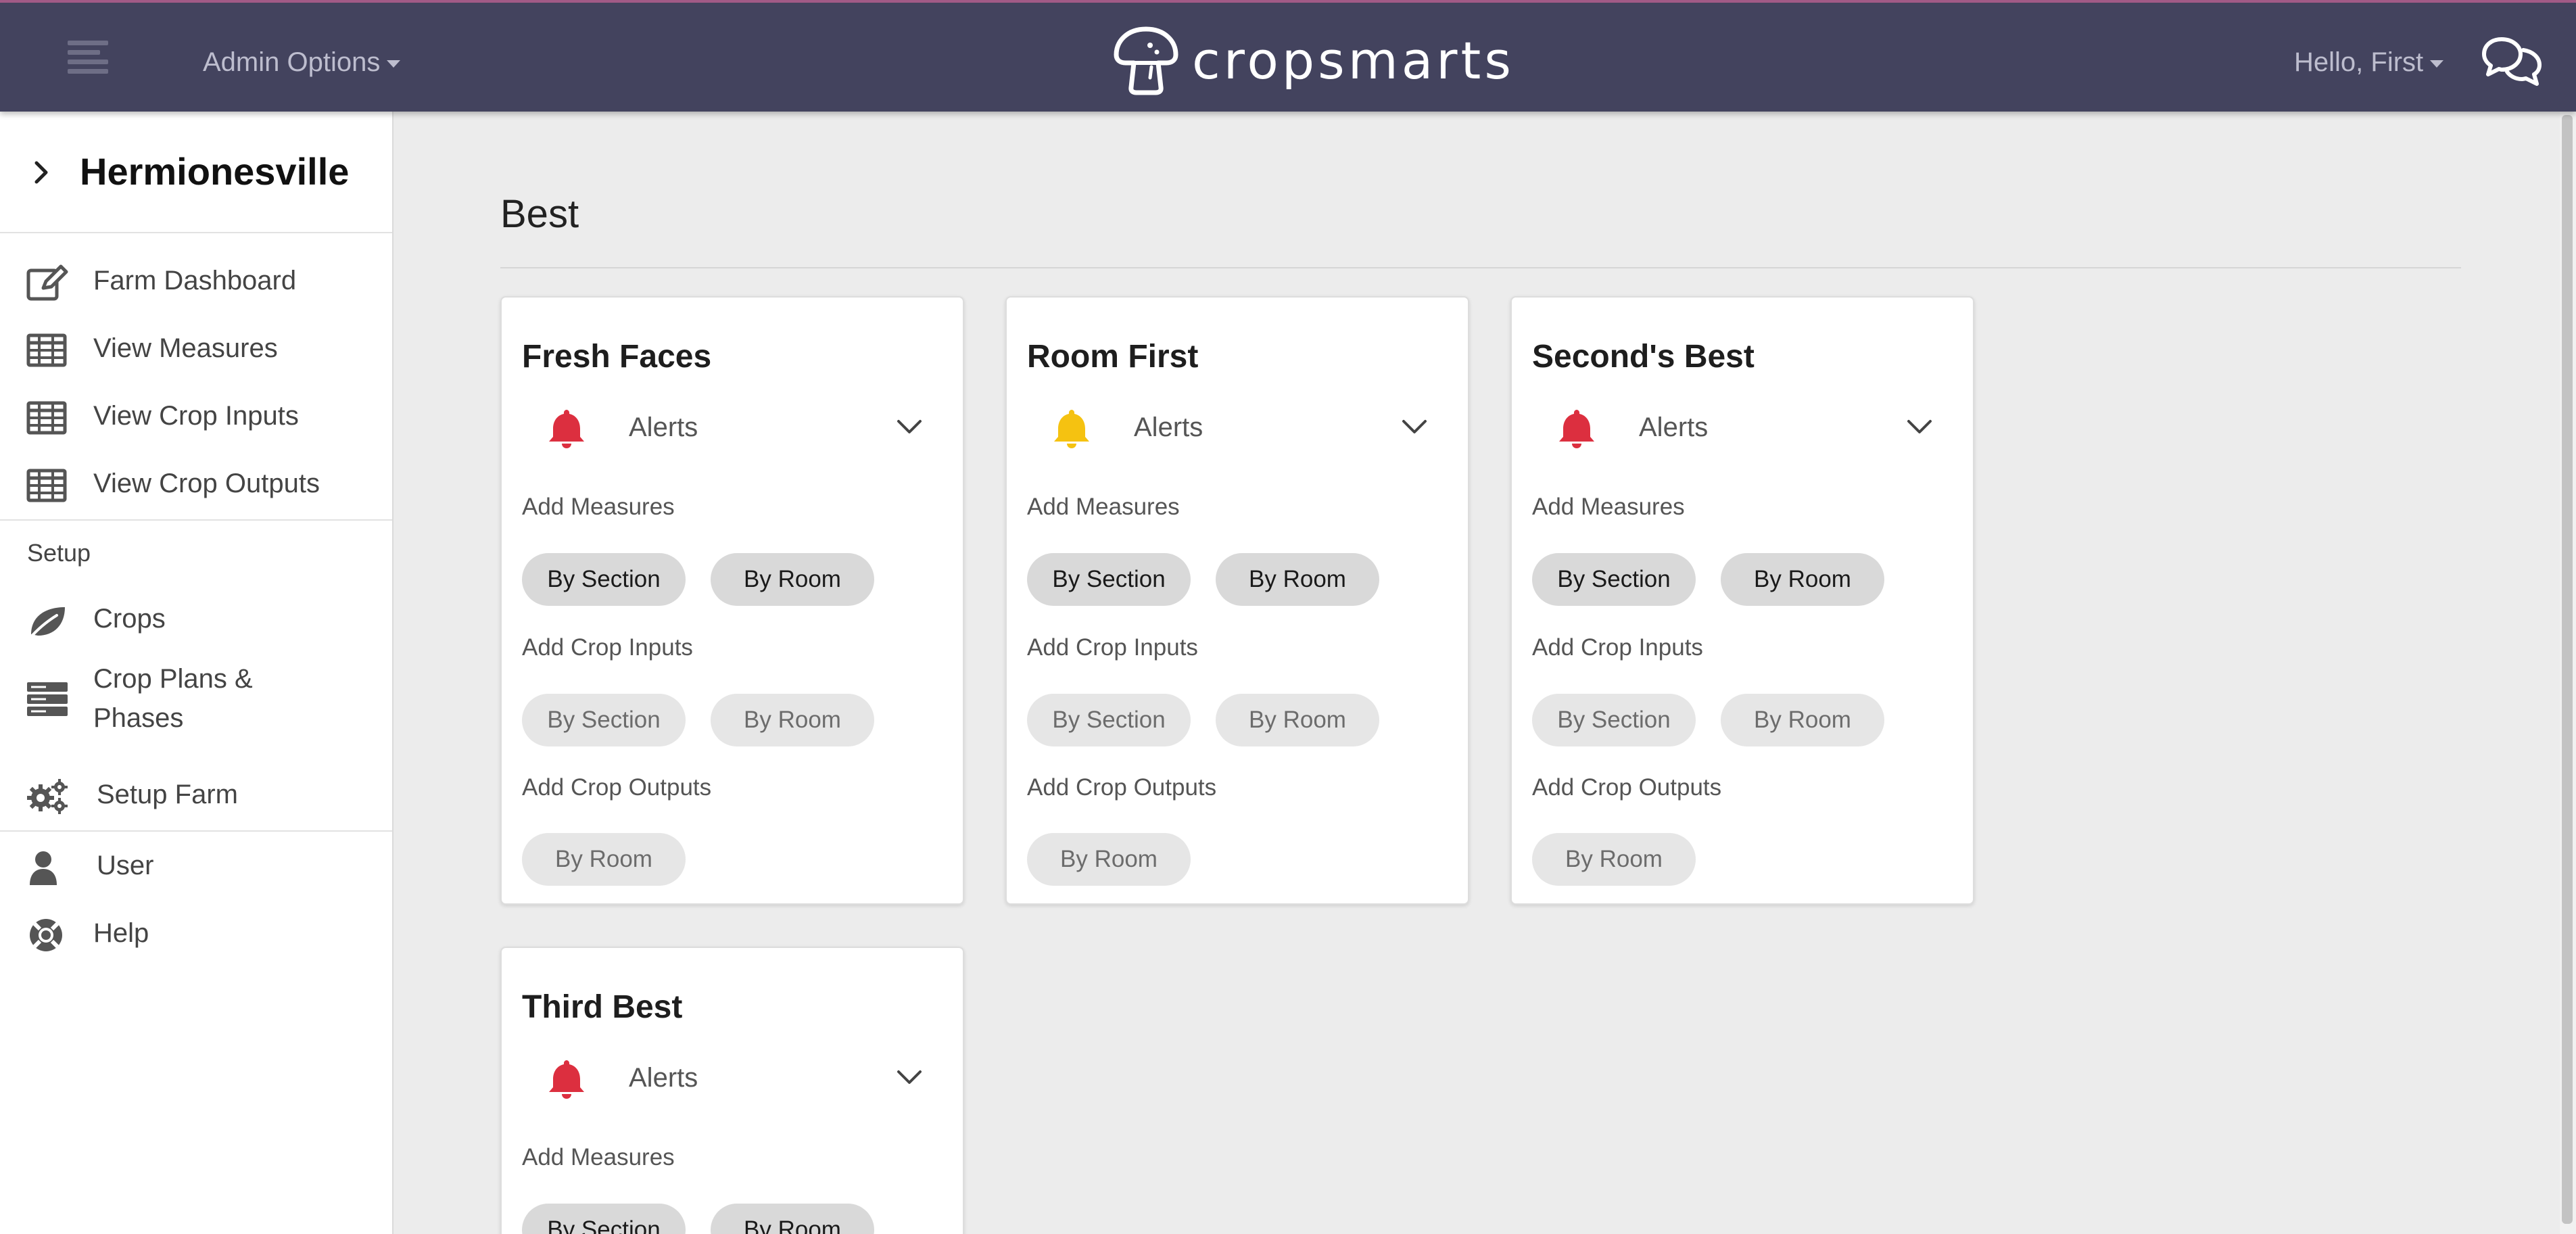 The width and height of the screenshot is (2576, 1234). I want to click on brand-name: cropsmarts, so click(1353, 61).